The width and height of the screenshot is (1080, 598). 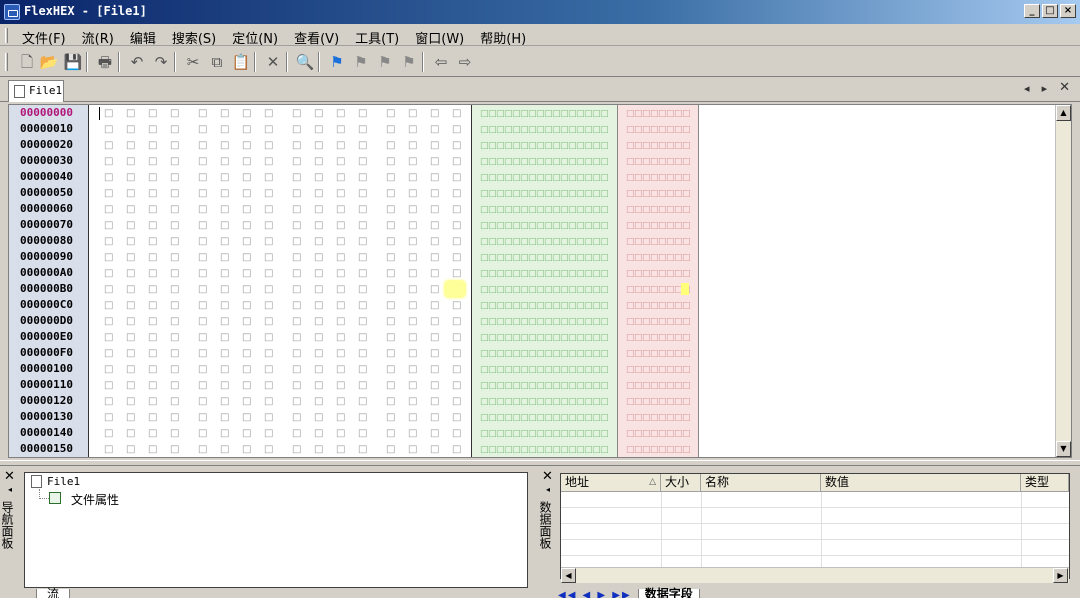 I want to click on highlighted-char, so click(x=685, y=289).